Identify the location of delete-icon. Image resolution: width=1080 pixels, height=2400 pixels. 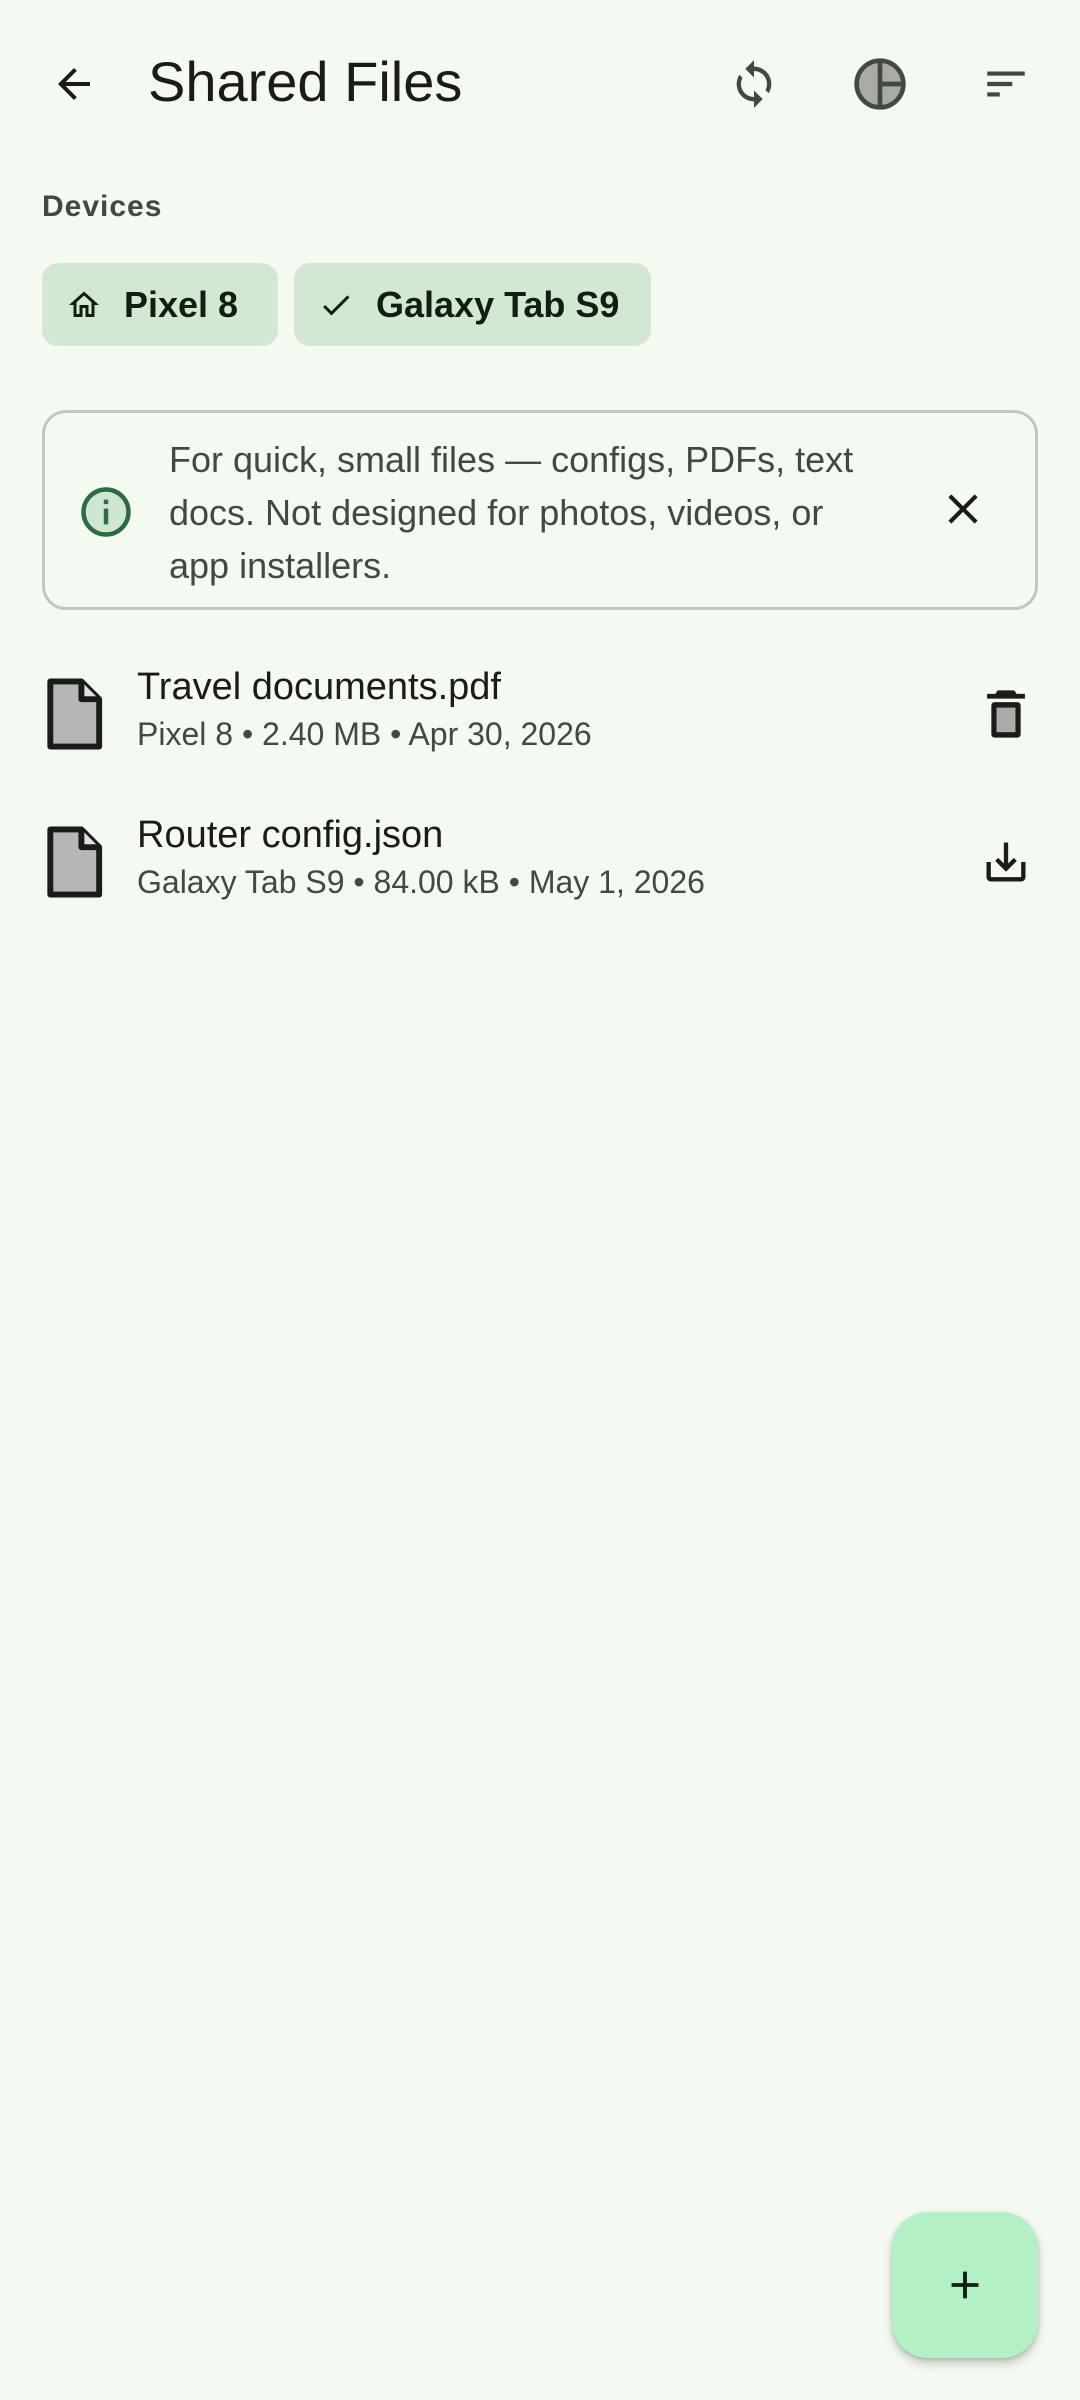
(1006, 714).